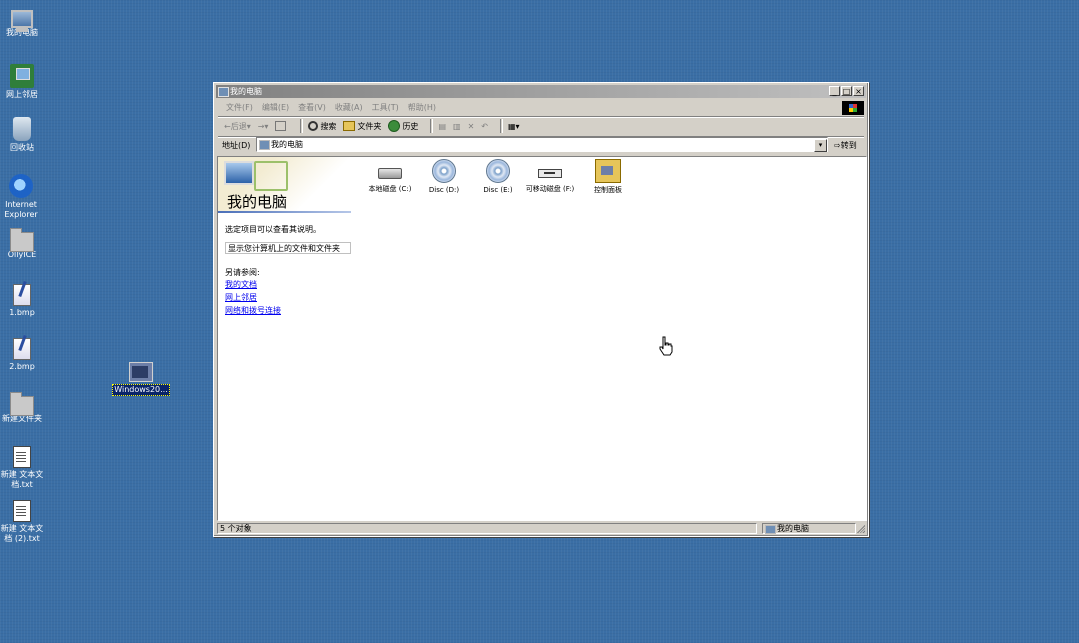  I want to click on up-button, so click(281, 126).